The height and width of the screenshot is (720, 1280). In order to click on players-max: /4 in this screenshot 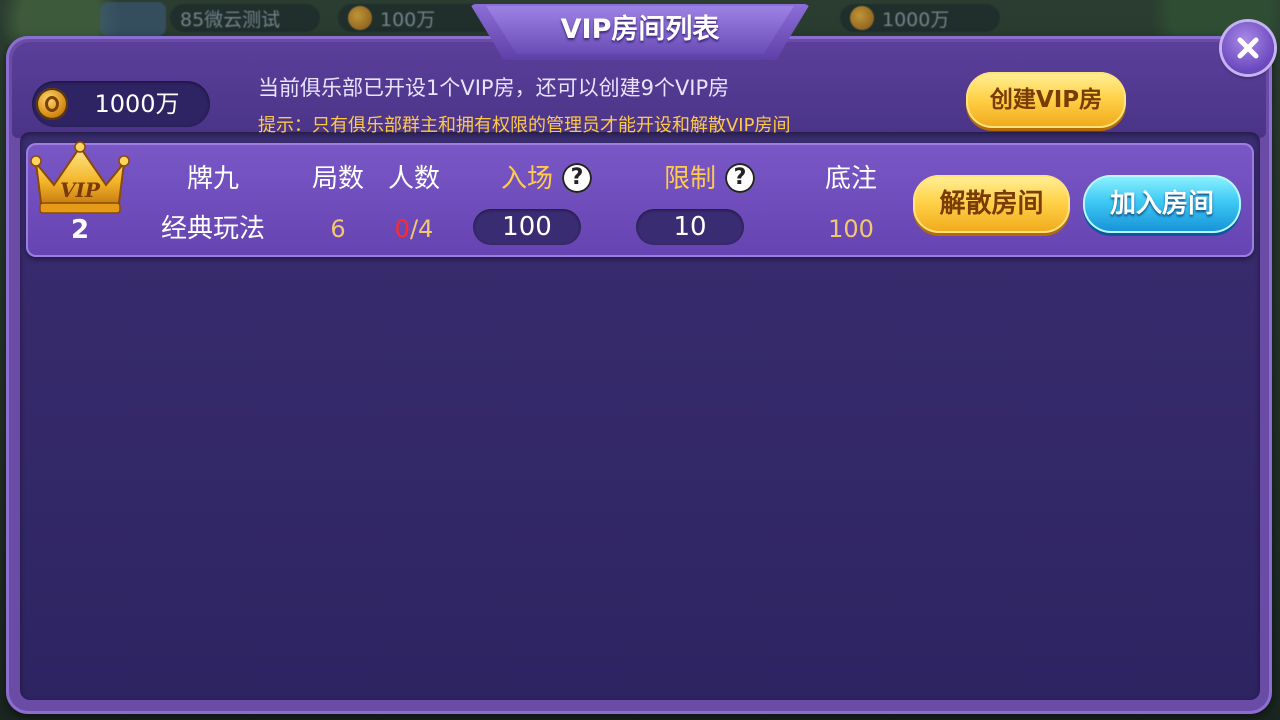, I will do `click(421, 229)`.